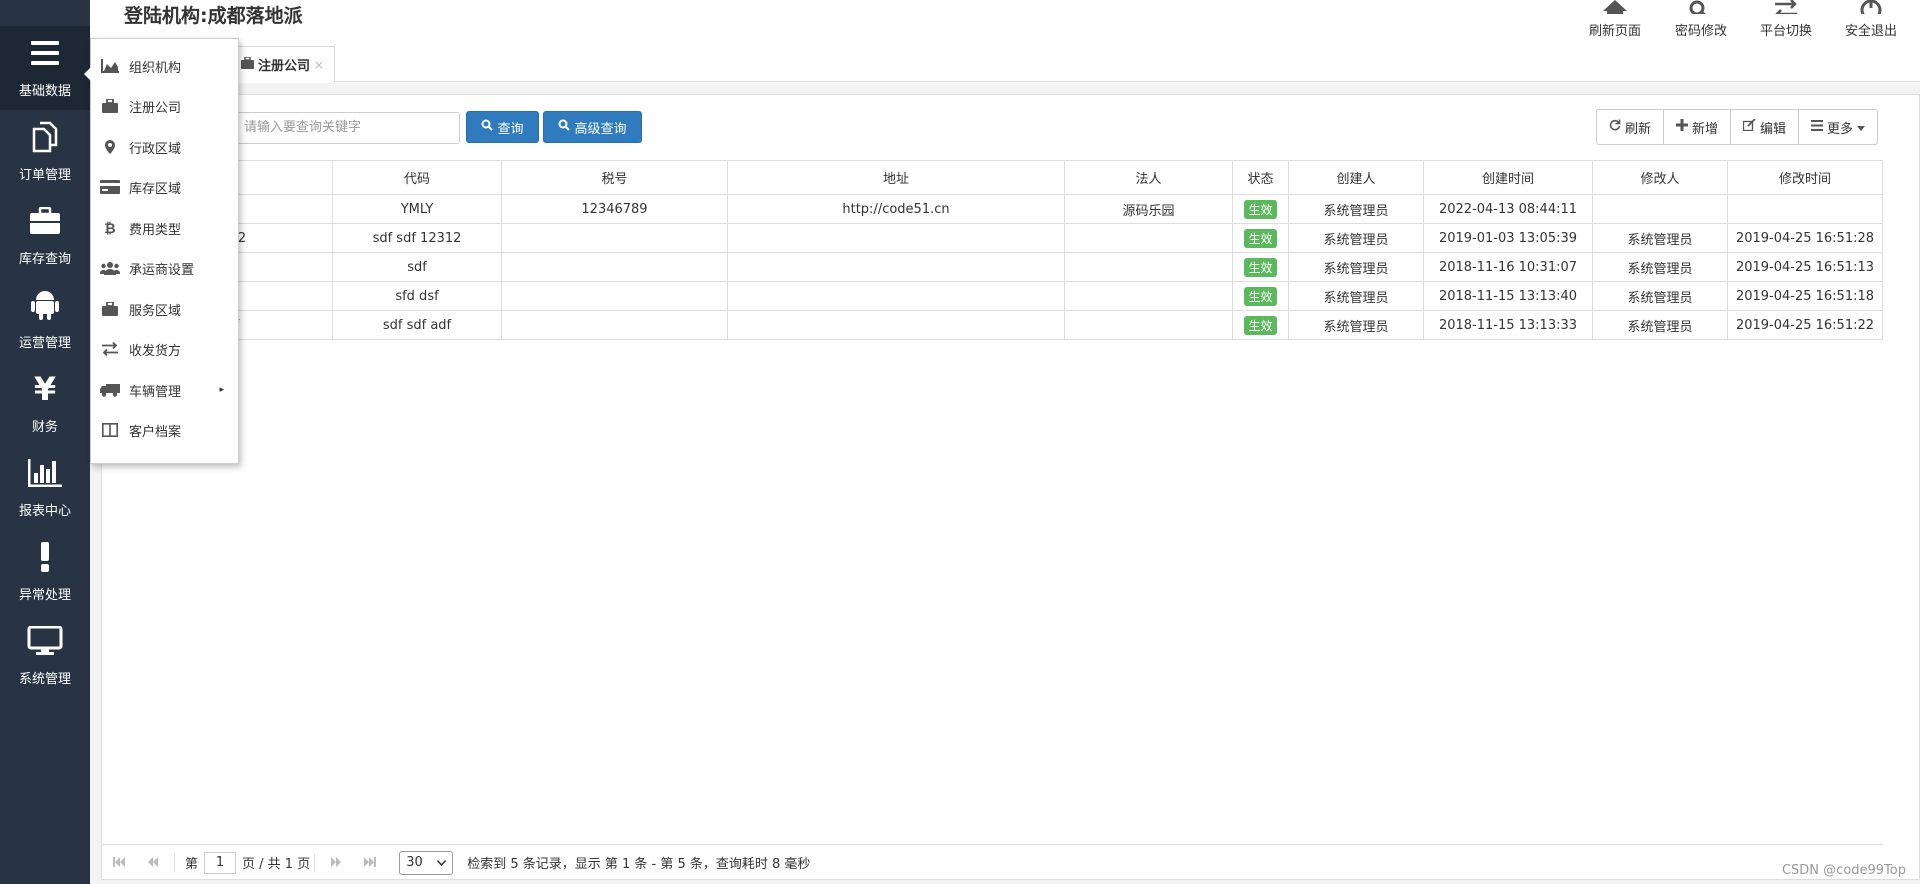  I want to click on sidebar-item-orders: 订单管理, so click(45, 152).